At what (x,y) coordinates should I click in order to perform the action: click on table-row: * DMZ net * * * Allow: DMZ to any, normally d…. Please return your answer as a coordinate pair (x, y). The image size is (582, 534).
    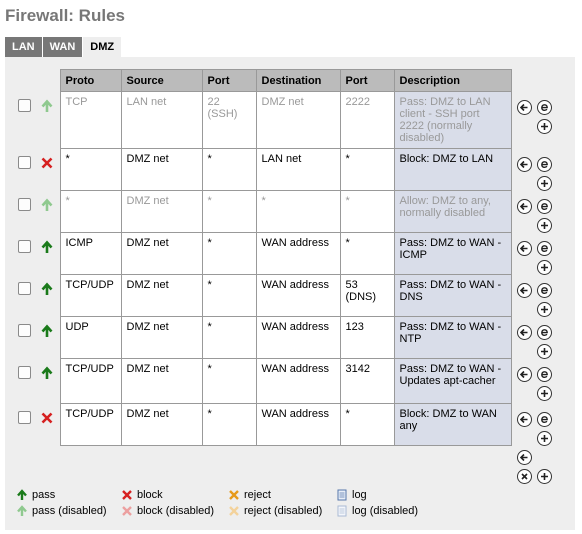
    Looking at the image, I should click on (262, 211).